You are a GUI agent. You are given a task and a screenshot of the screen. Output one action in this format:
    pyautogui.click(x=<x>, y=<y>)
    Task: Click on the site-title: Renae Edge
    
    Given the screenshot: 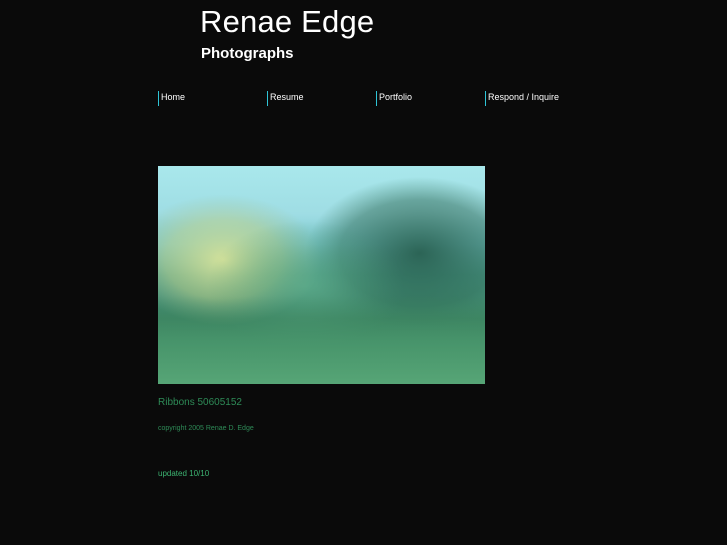 What is the action you would take?
    pyautogui.click(x=287, y=21)
    